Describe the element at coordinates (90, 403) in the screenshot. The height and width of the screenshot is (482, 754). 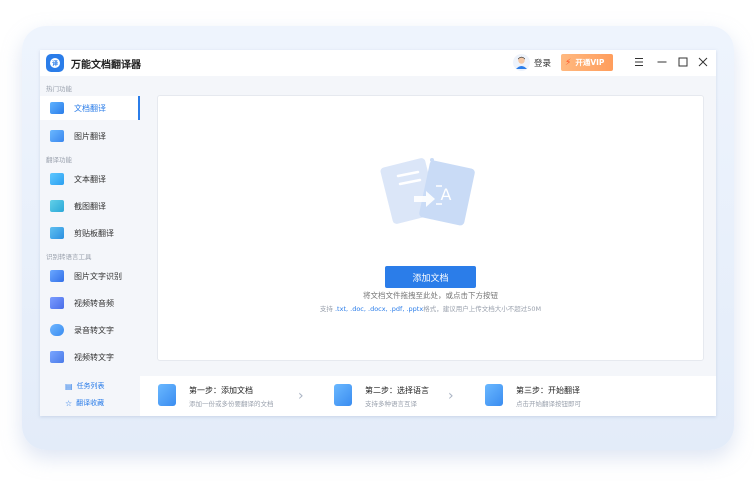
I see `favorites-label: 翻译收藏` at that location.